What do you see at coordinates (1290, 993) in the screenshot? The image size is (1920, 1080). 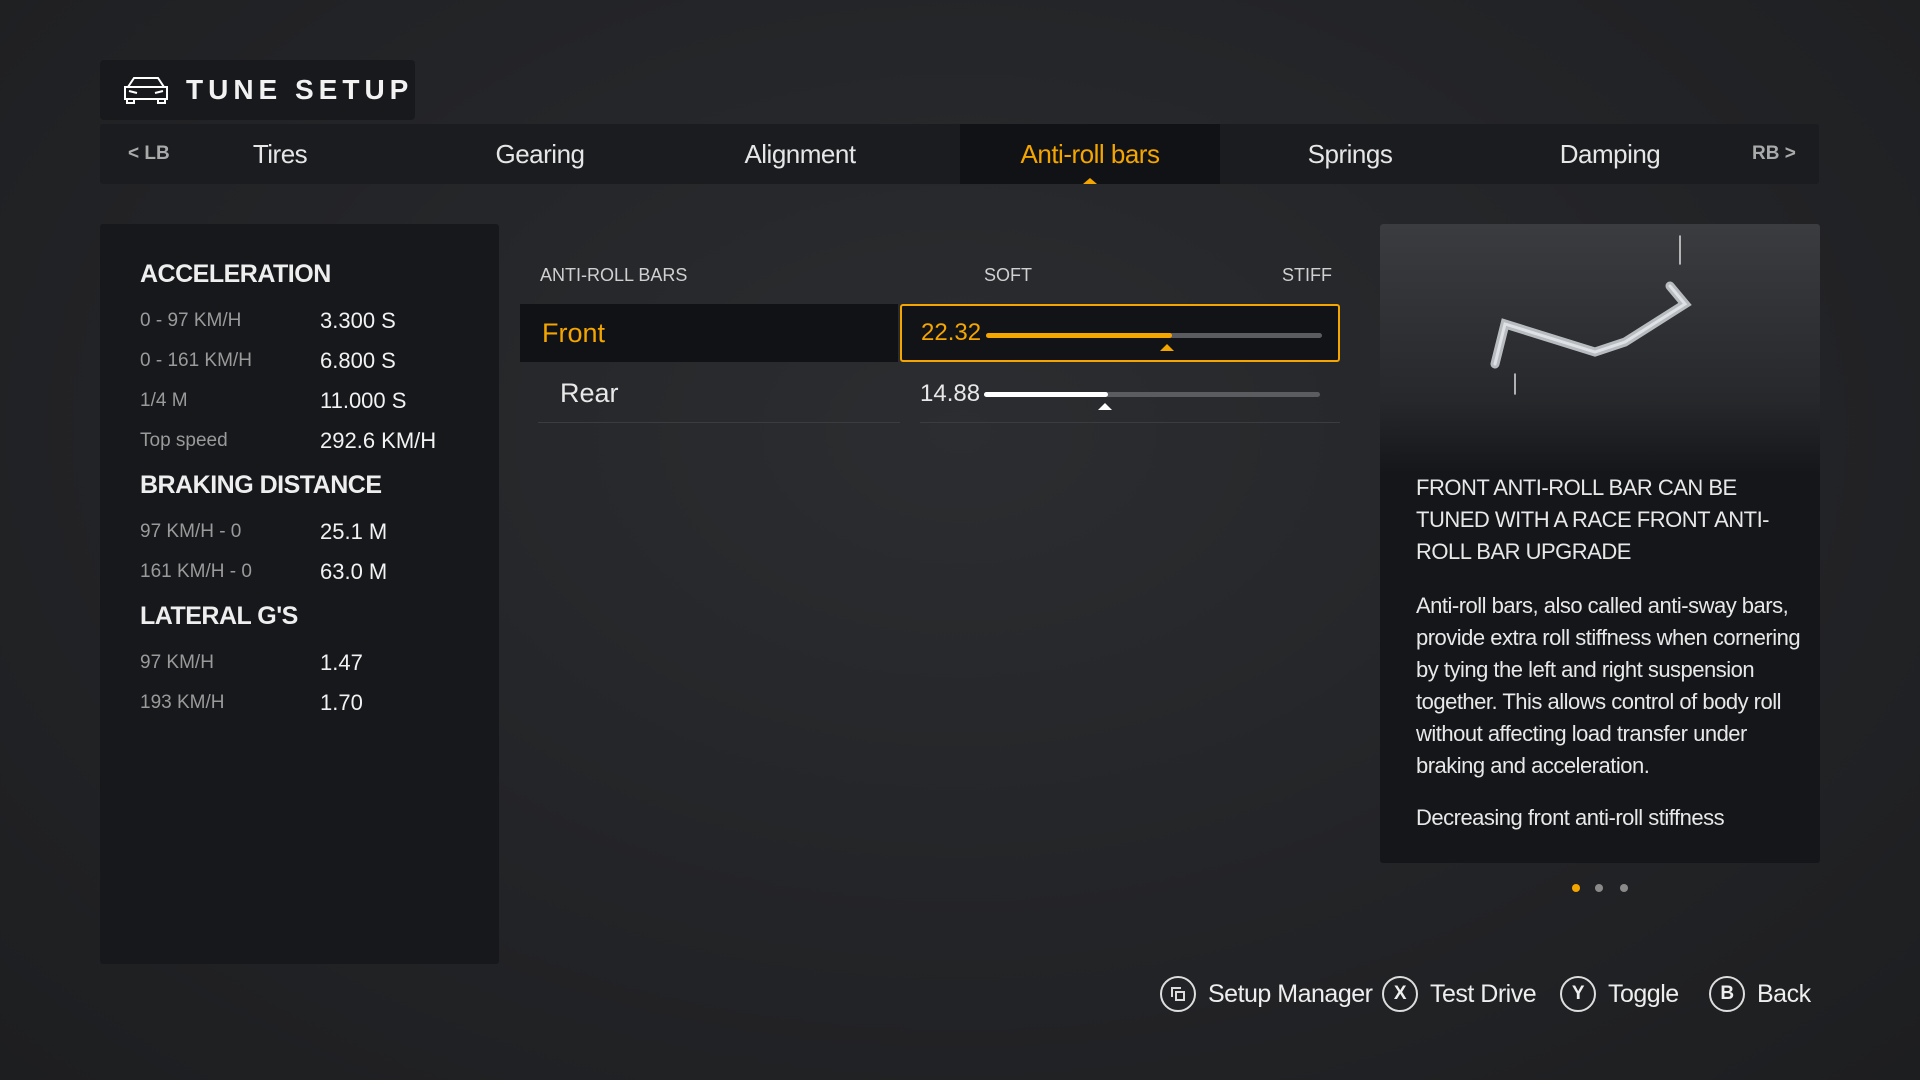 I see `button-label: Setup Manager` at bounding box center [1290, 993].